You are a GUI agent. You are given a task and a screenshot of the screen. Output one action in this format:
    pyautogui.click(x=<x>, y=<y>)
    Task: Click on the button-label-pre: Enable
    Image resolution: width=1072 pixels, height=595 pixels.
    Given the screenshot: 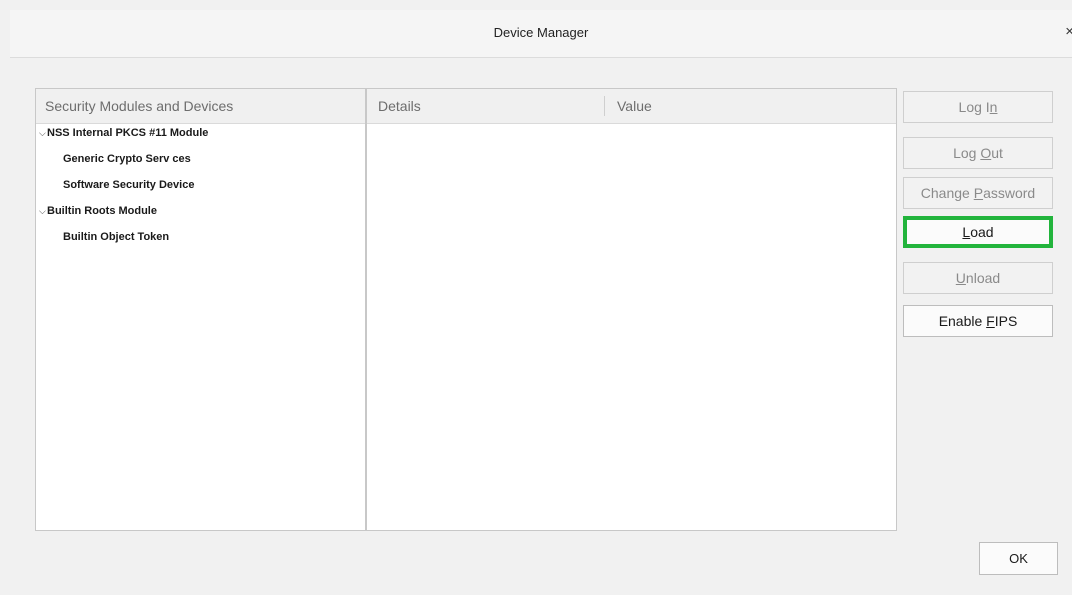 What is the action you would take?
    pyautogui.click(x=962, y=321)
    